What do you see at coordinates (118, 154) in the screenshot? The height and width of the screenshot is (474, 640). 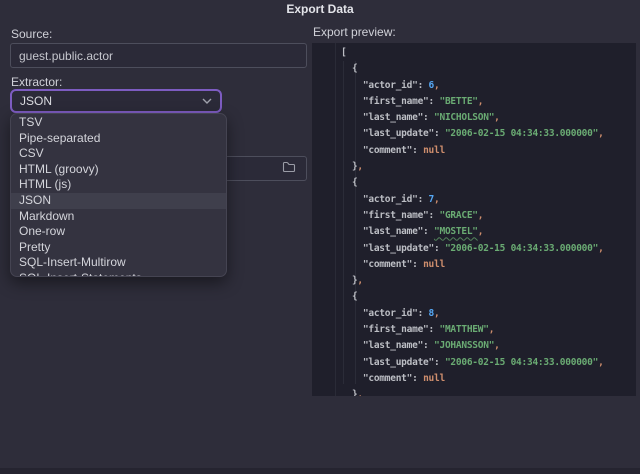 I see `dropdown-item: CSV` at bounding box center [118, 154].